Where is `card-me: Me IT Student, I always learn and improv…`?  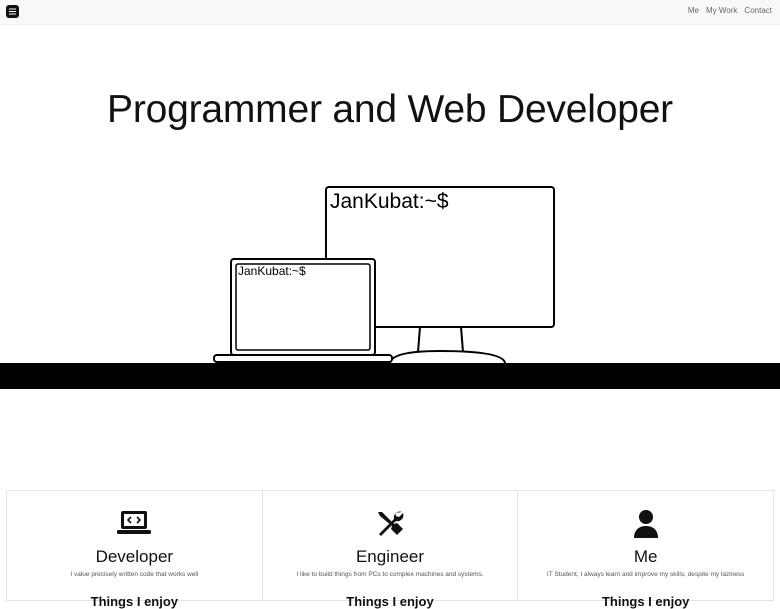 card-me: Me IT Student, I always learn and improv… is located at coordinates (646, 550).